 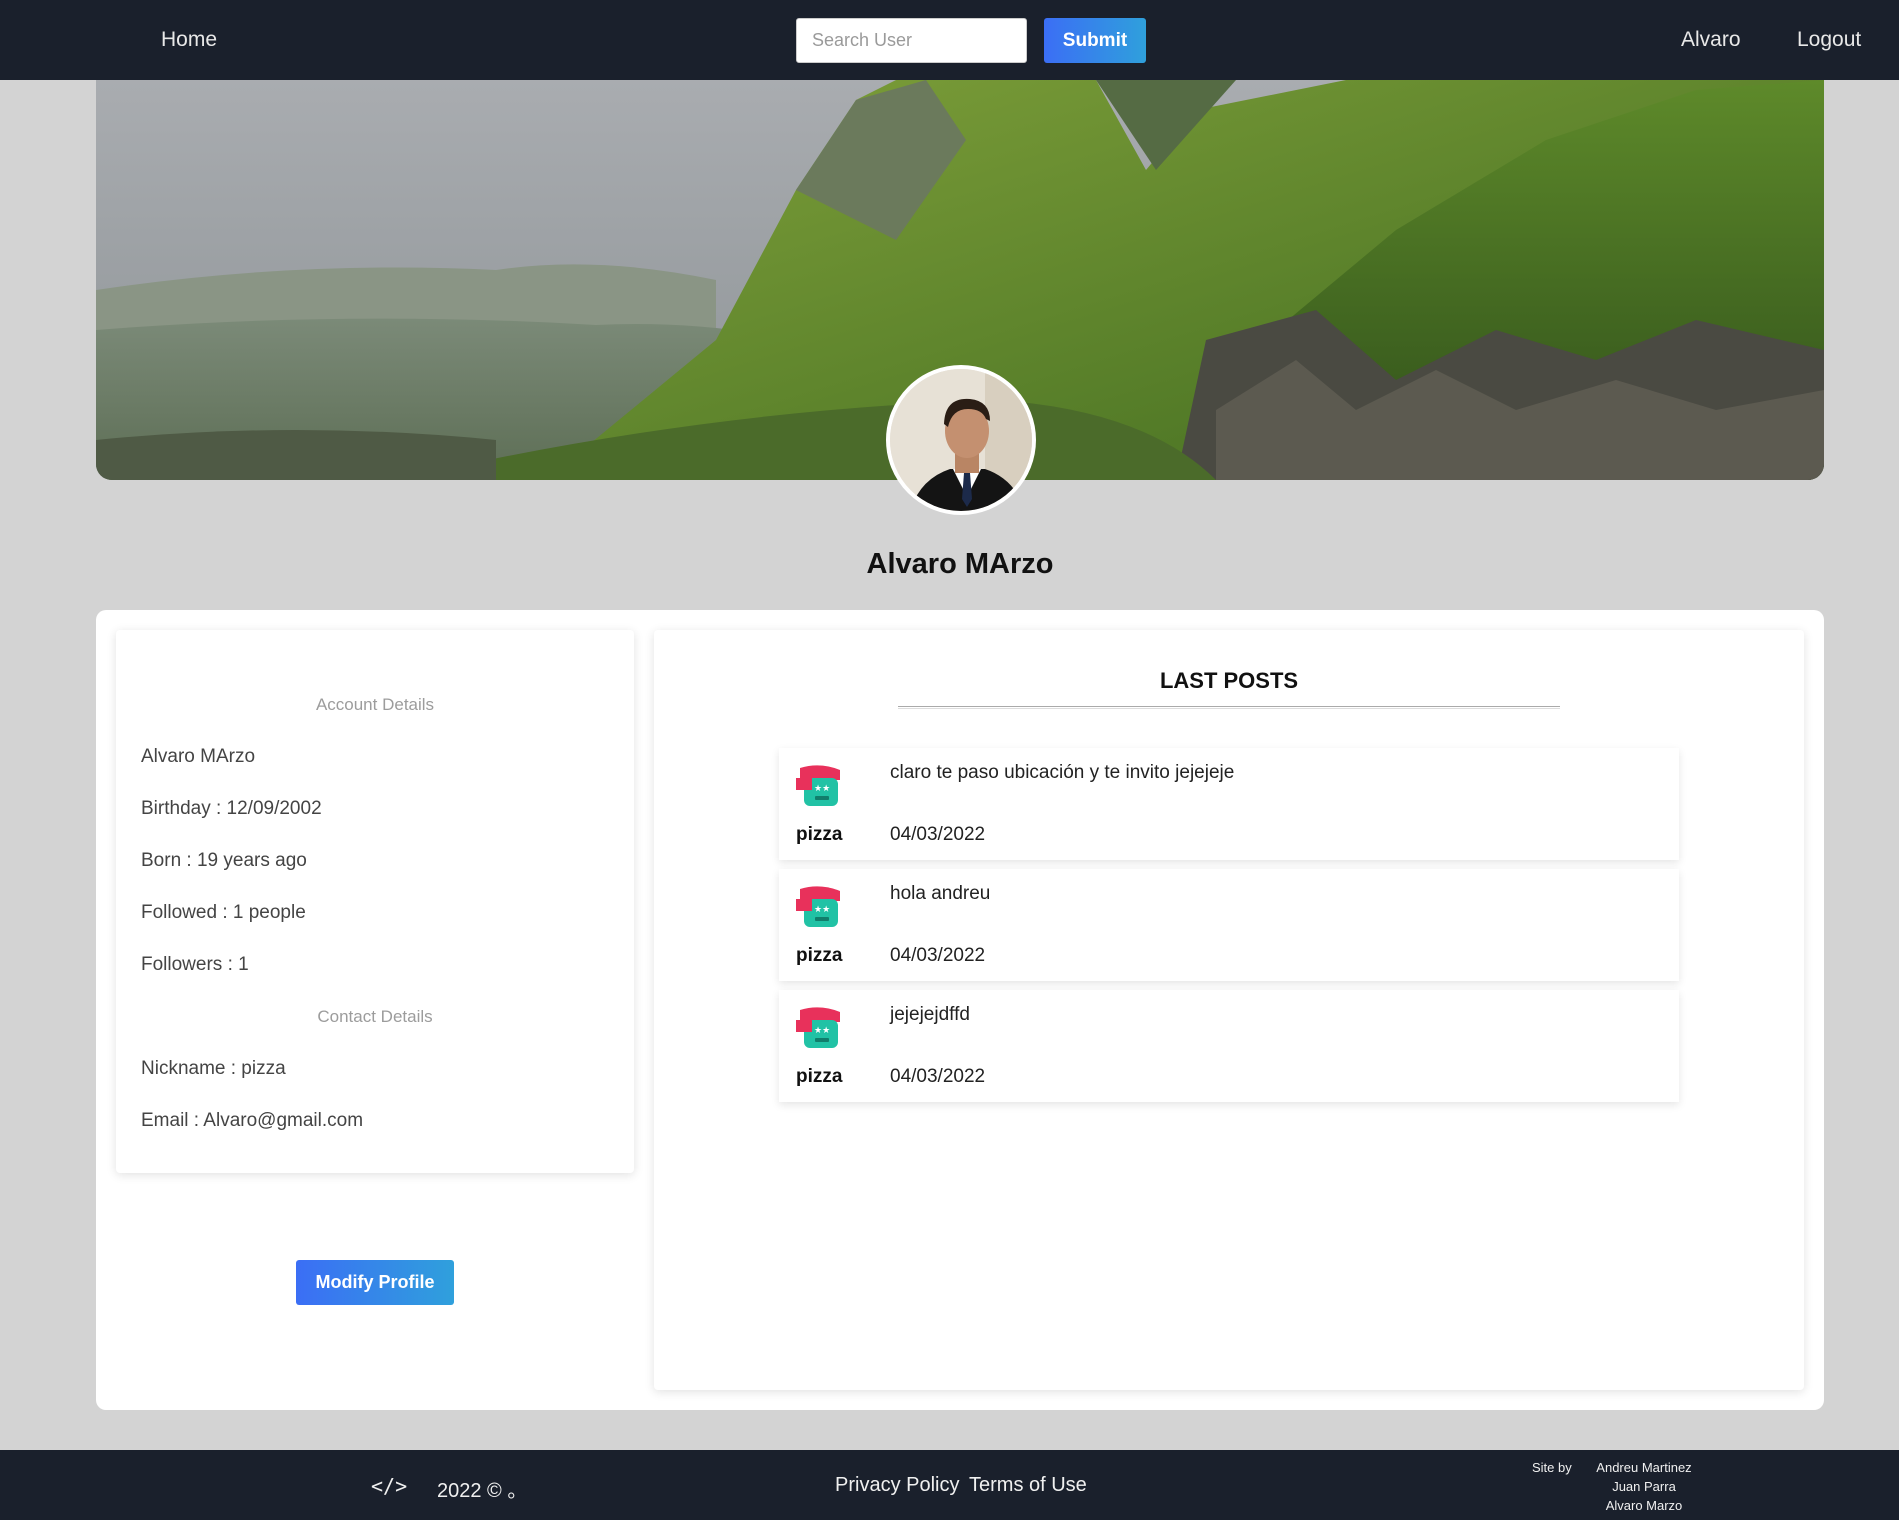 I want to click on code-icon: </>, so click(x=389, y=1486).